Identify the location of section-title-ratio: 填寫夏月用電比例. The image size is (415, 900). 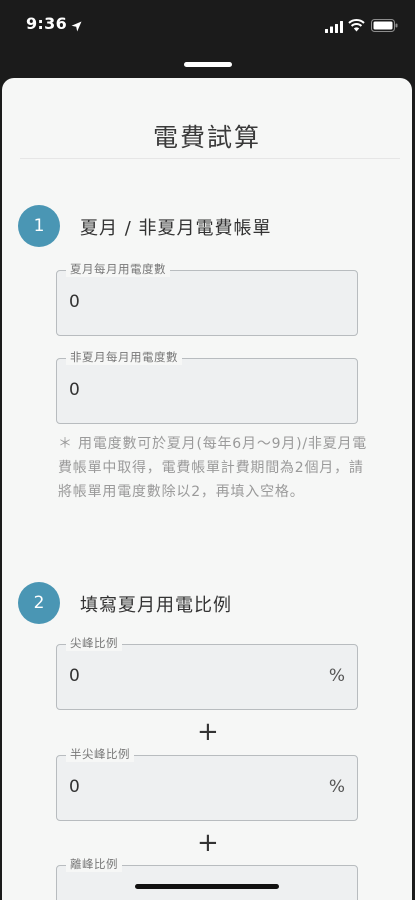
(156, 605).